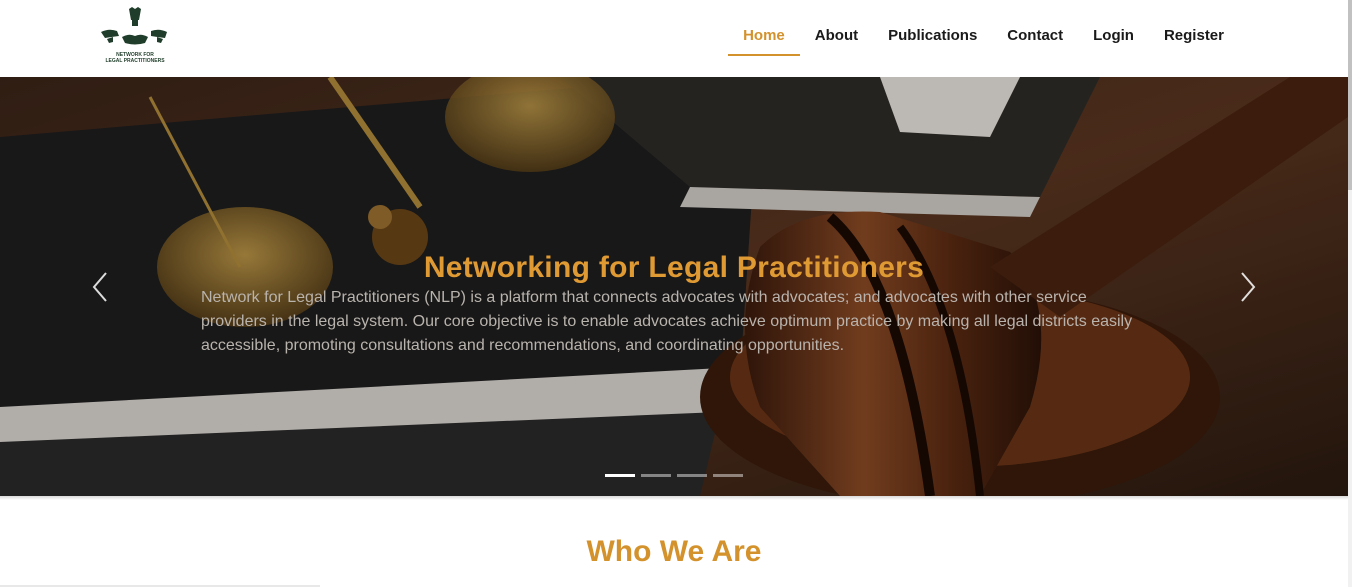 This screenshot has height=587, width=1352. I want to click on nav-about: About, so click(836, 36).